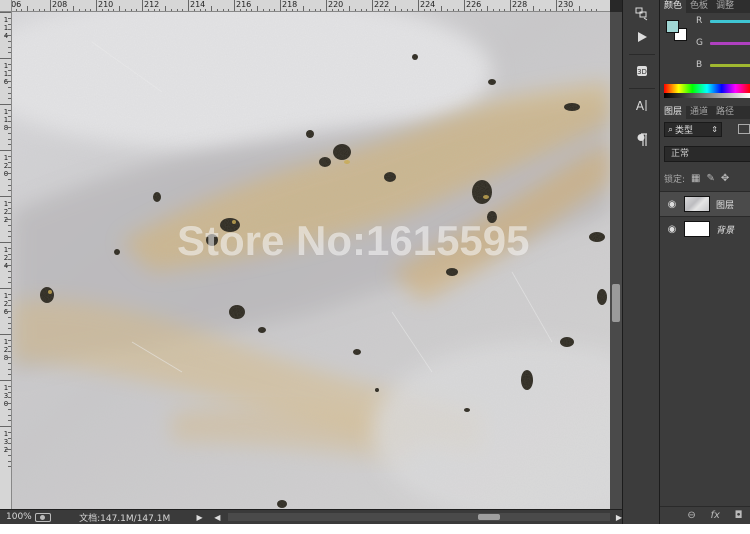  I want to click on ruler-label: 224, so click(428, 4).